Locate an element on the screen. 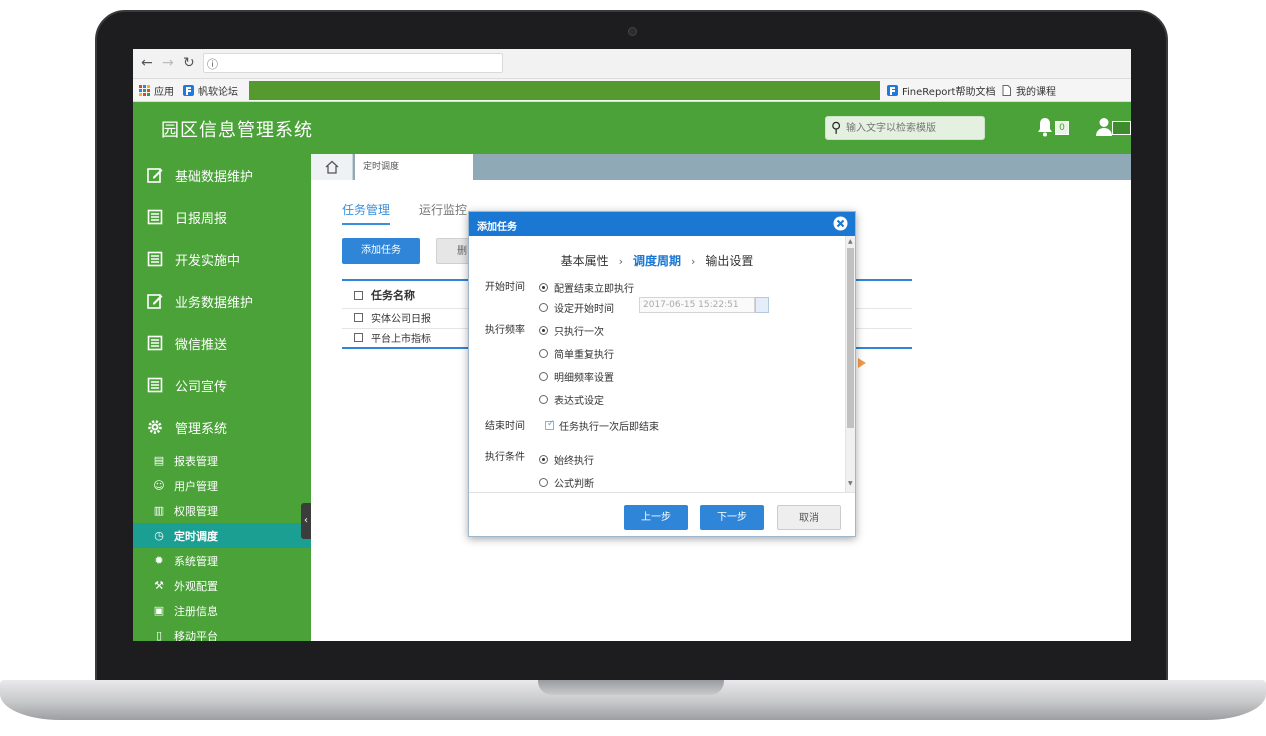  sidebar-sub-user-manage: ☺ 用户管理 is located at coordinates (222, 485).